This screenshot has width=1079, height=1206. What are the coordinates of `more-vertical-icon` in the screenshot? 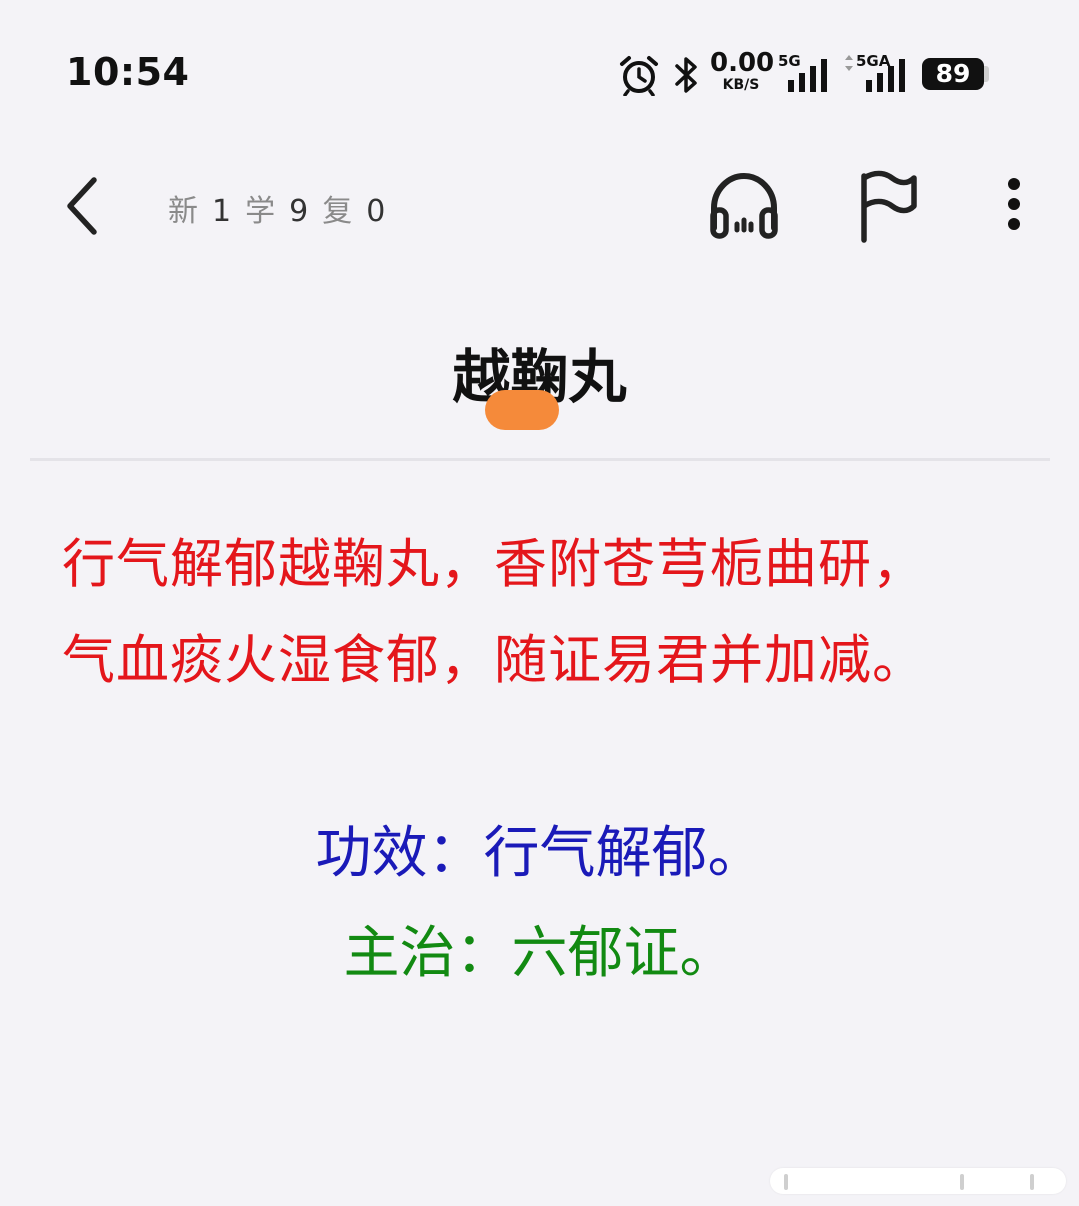 It's located at (1014, 204).